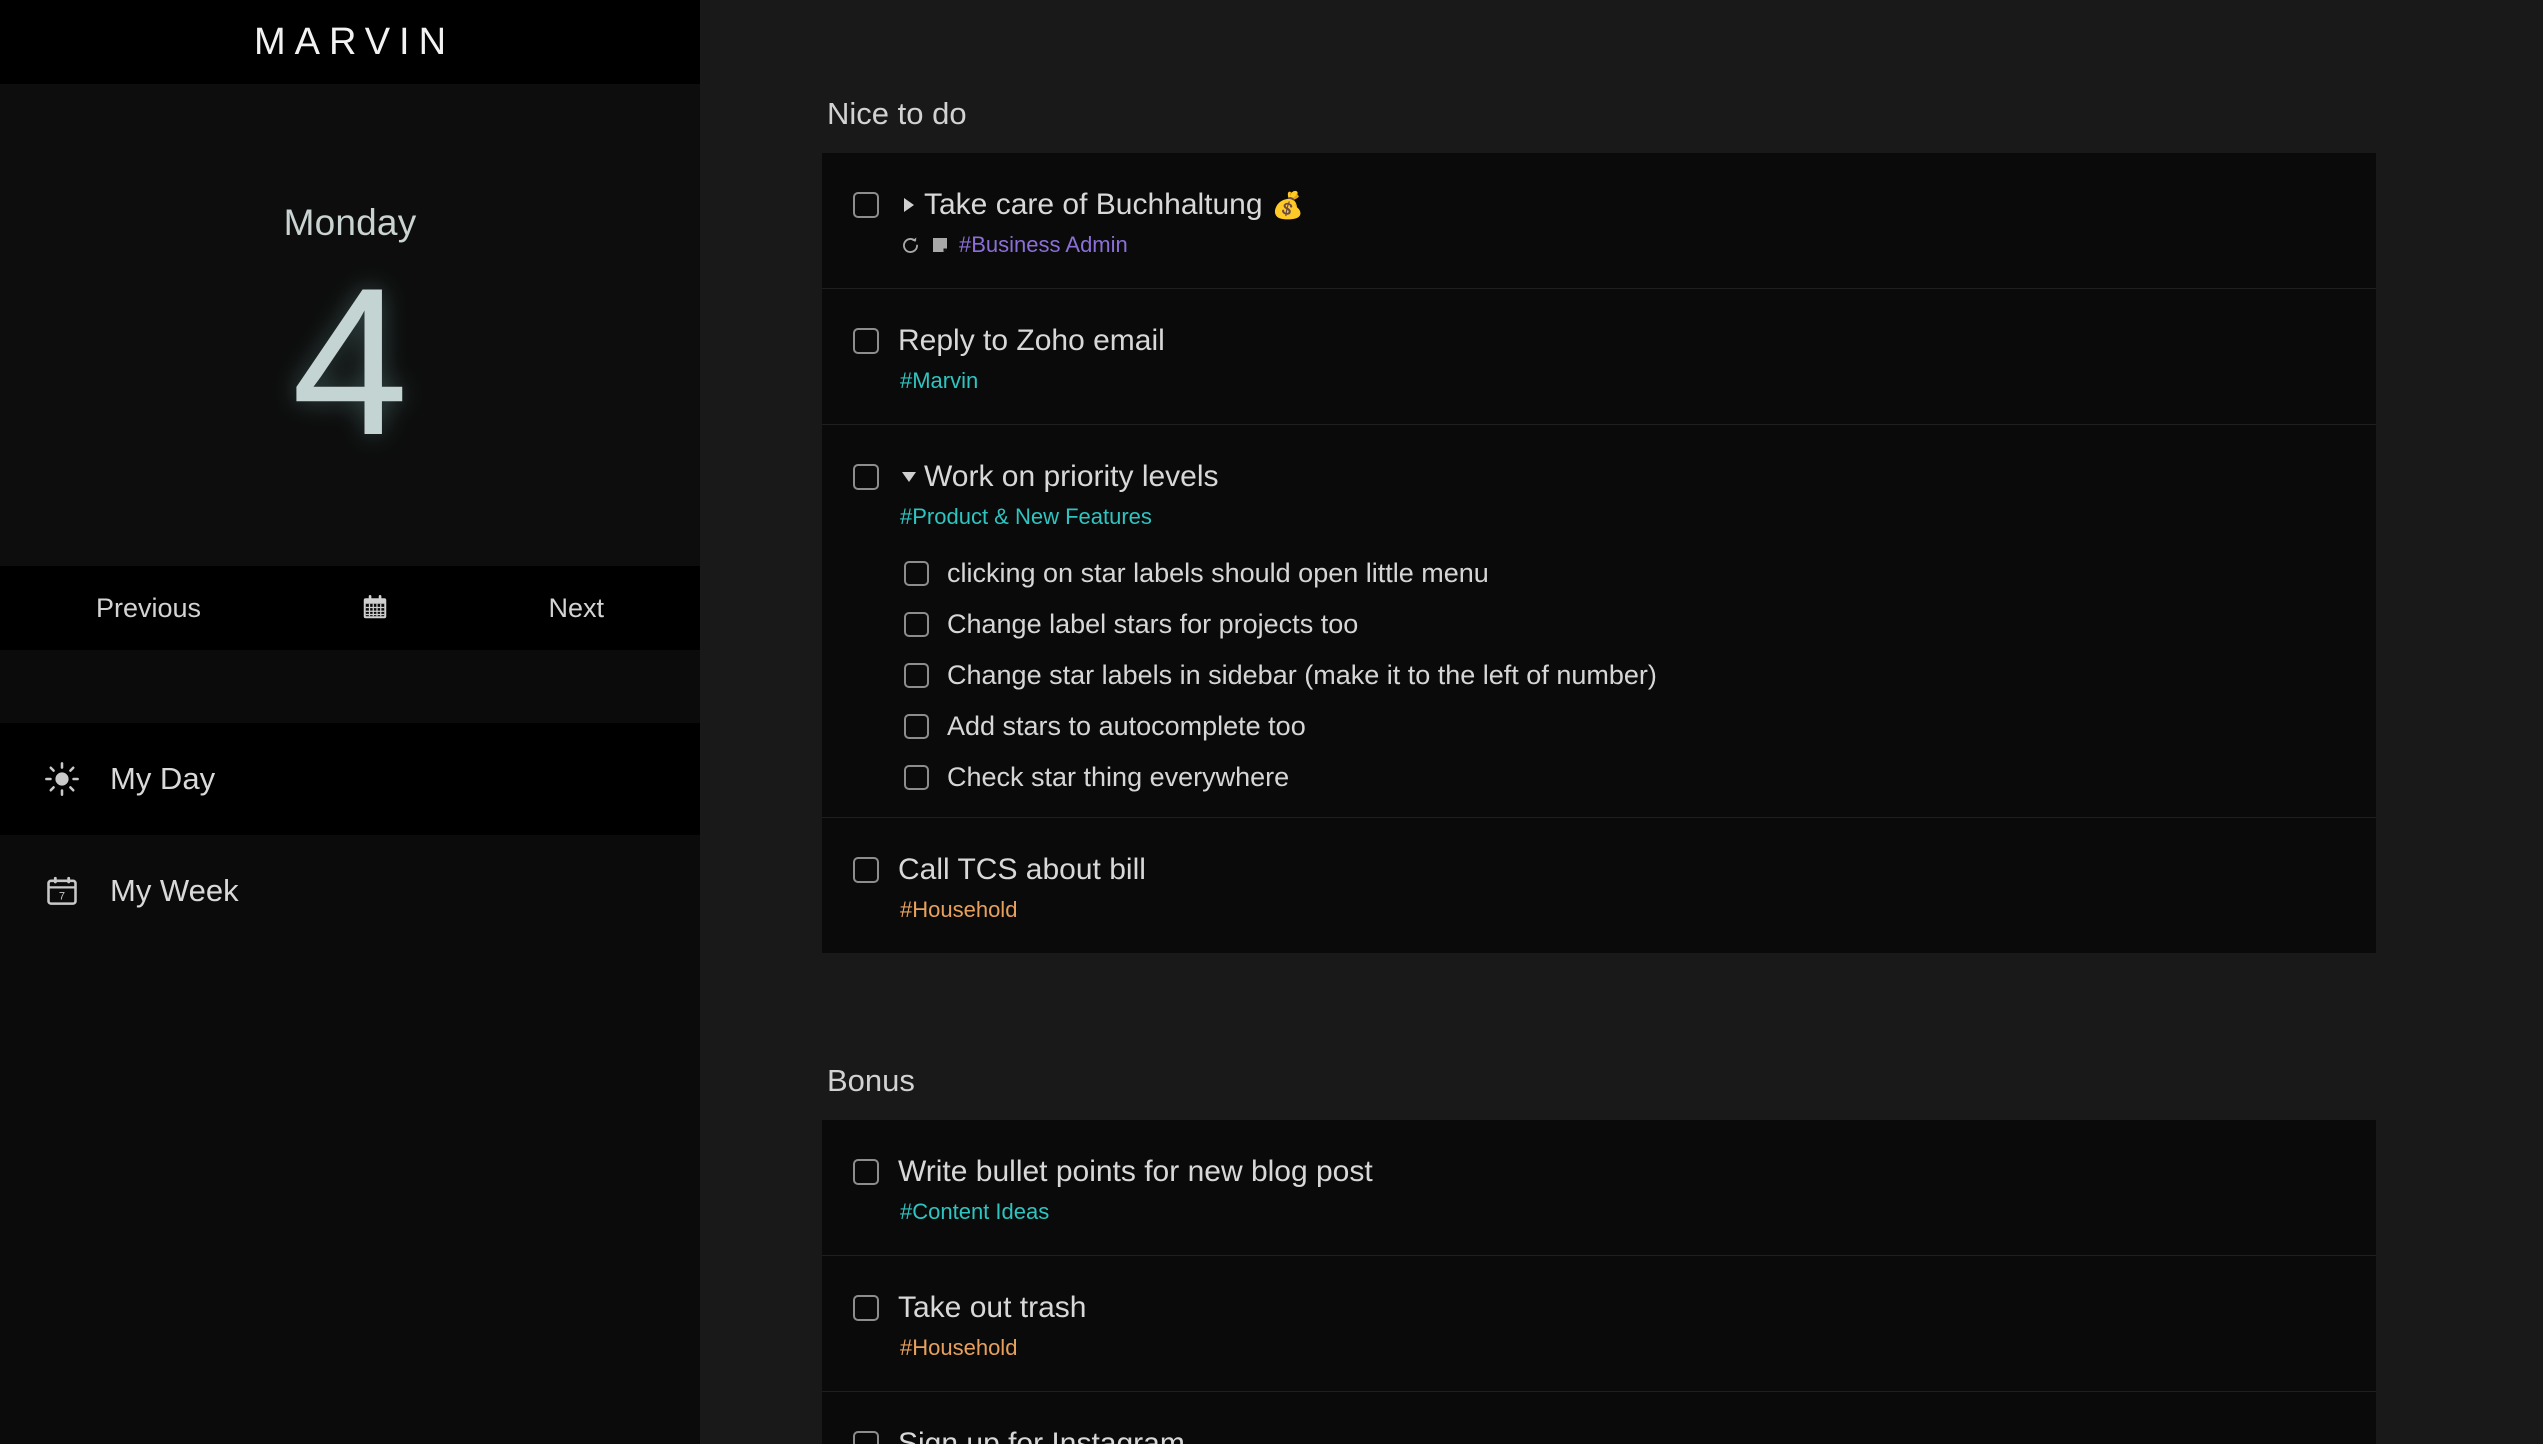 The height and width of the screenshot is (1444, 2543). I want to click on sidebar-filler, so click(350, 1195).